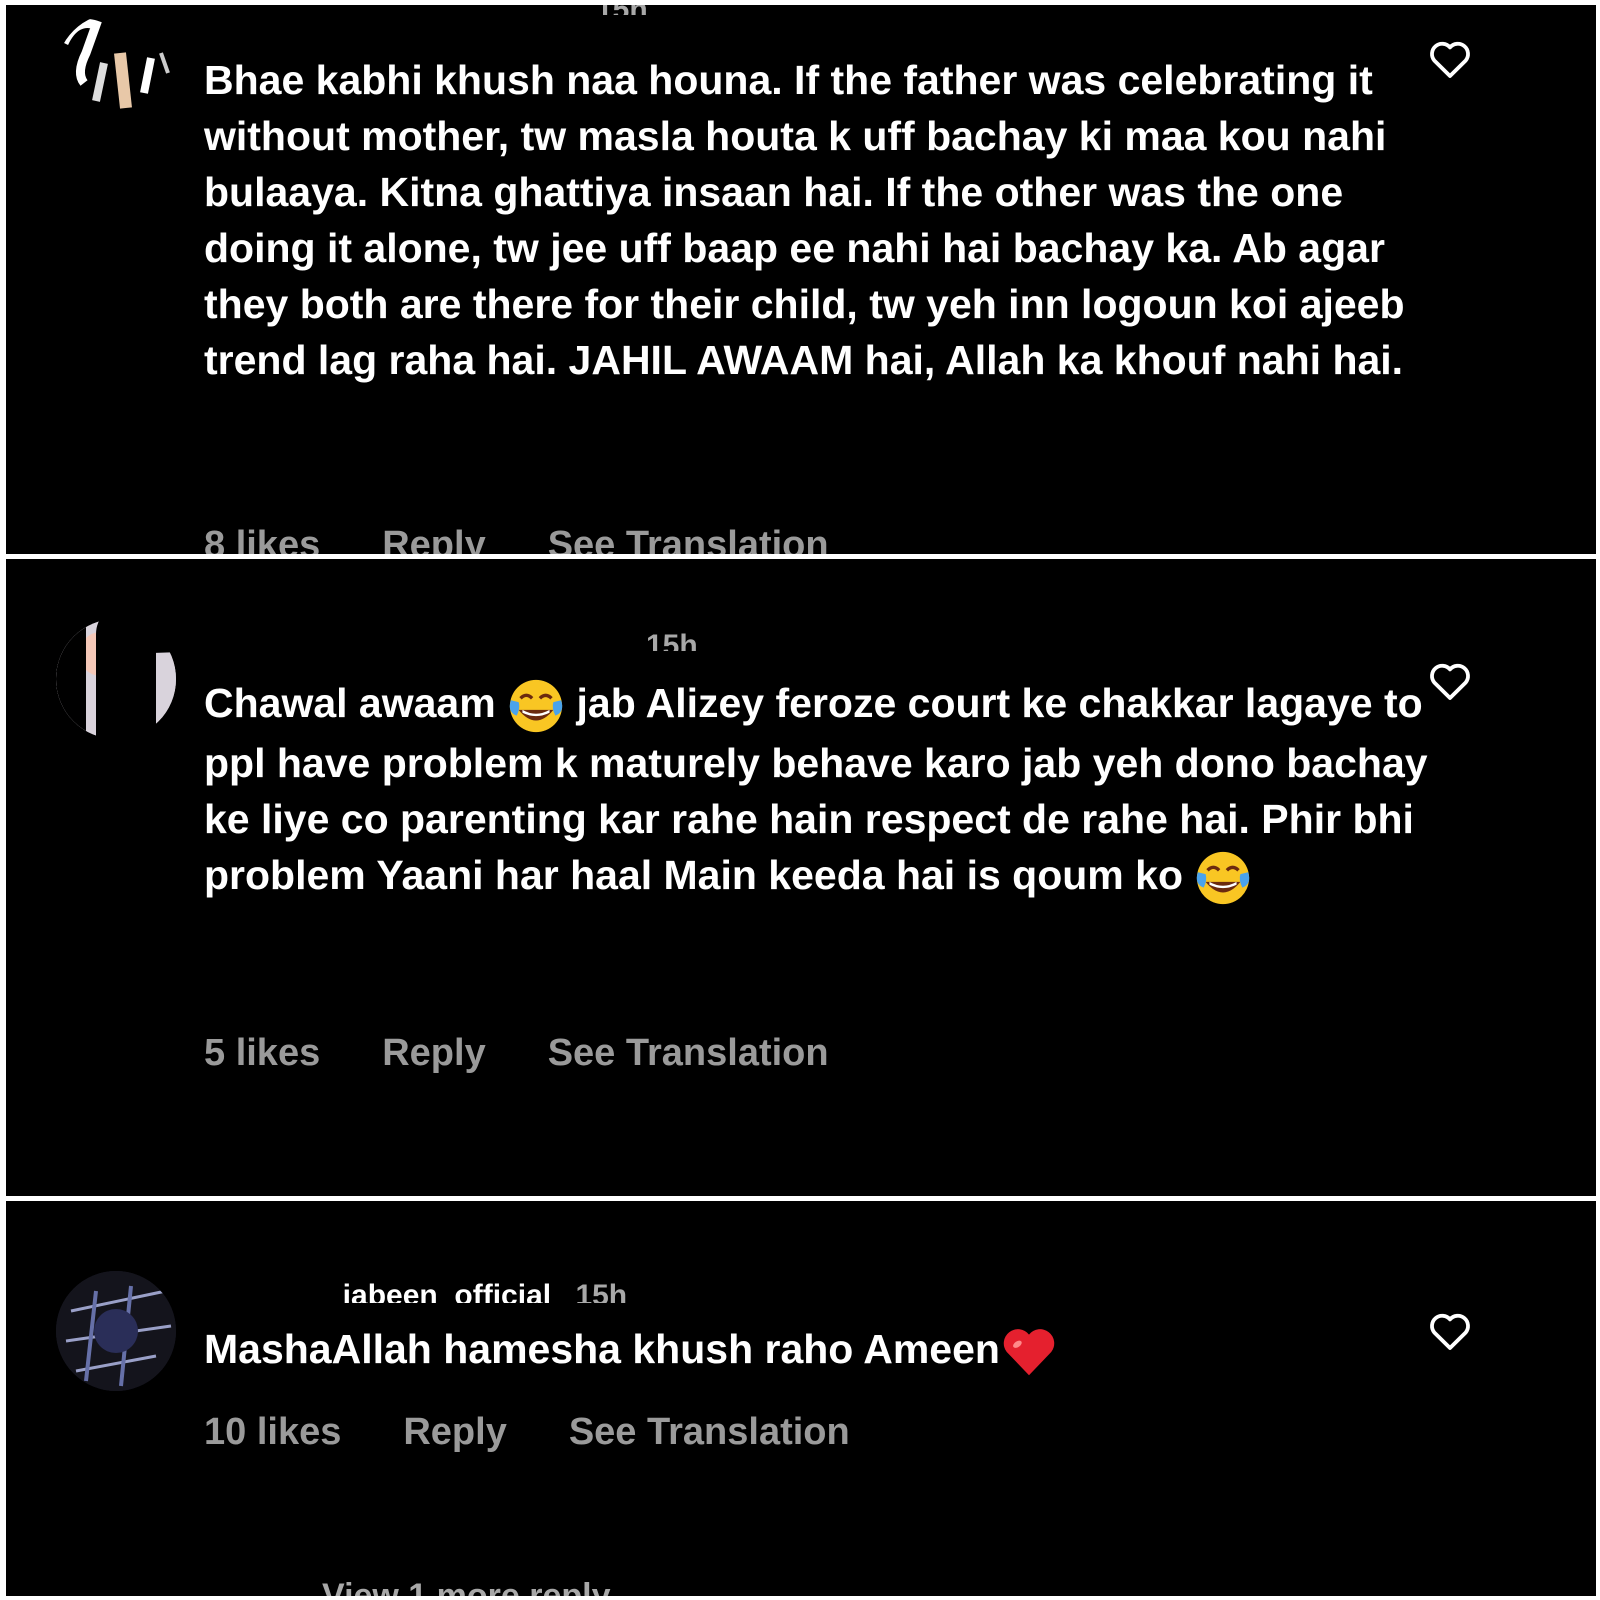 This screenshot has height=1600, width=1600. I want to click on replies-divider, so click(244, 1595).